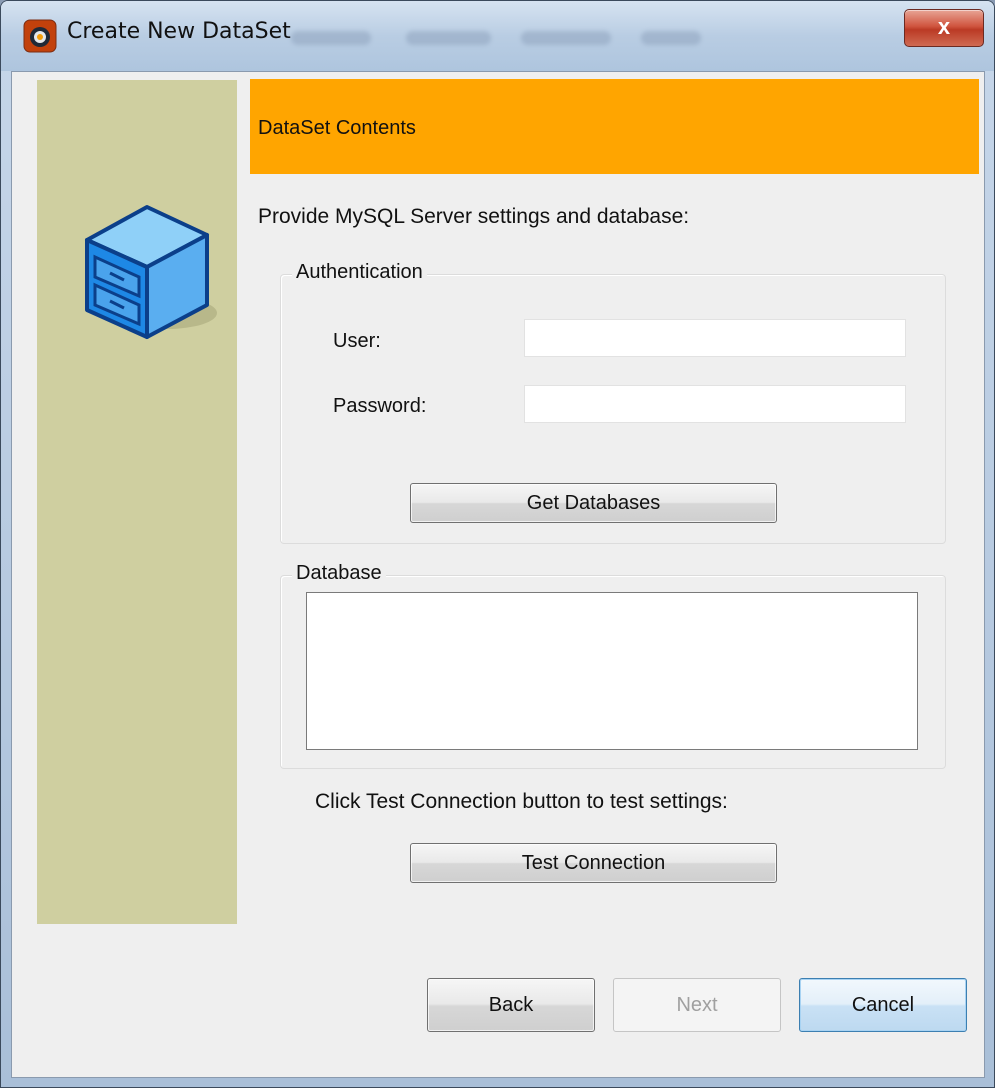 Image resolution: width=995 pixels, height=1088 pixels. Describe the element at coordinates (357, 341) in the screenshot. I see `user-label: User:` at that location.